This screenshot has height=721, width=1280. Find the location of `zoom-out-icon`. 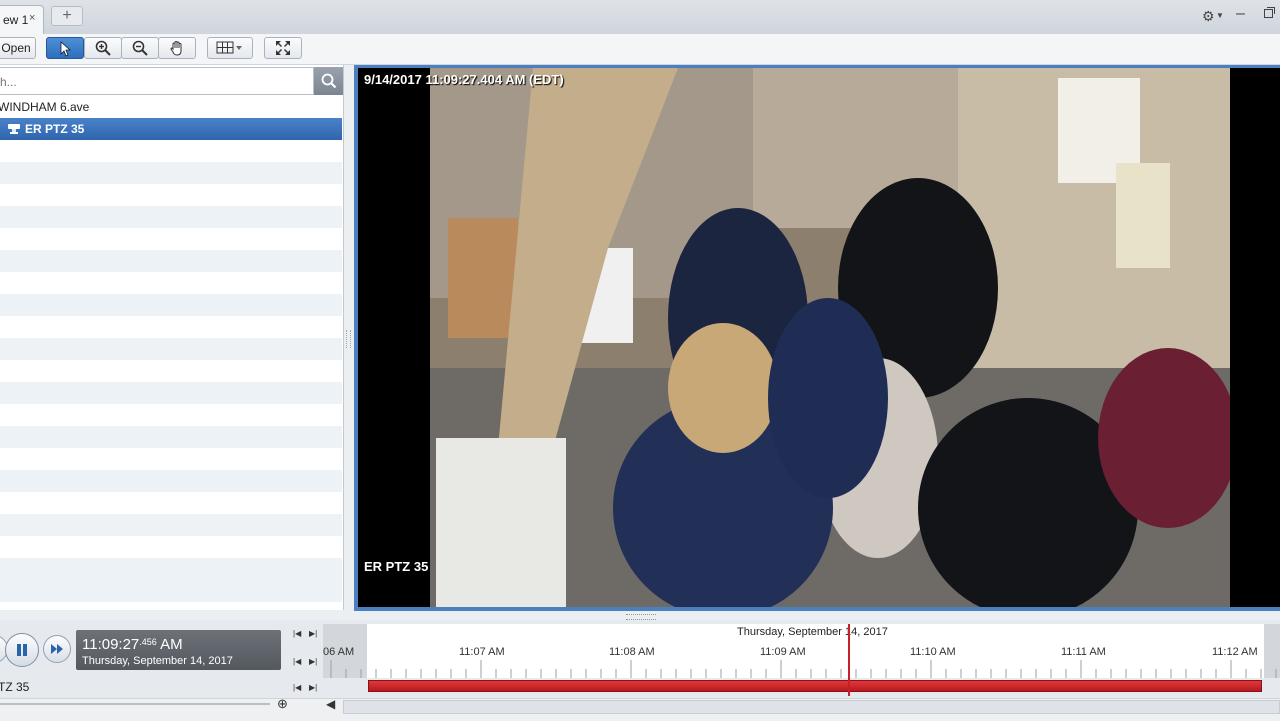

zoom-out-icon is located at coordinates (140, 48).